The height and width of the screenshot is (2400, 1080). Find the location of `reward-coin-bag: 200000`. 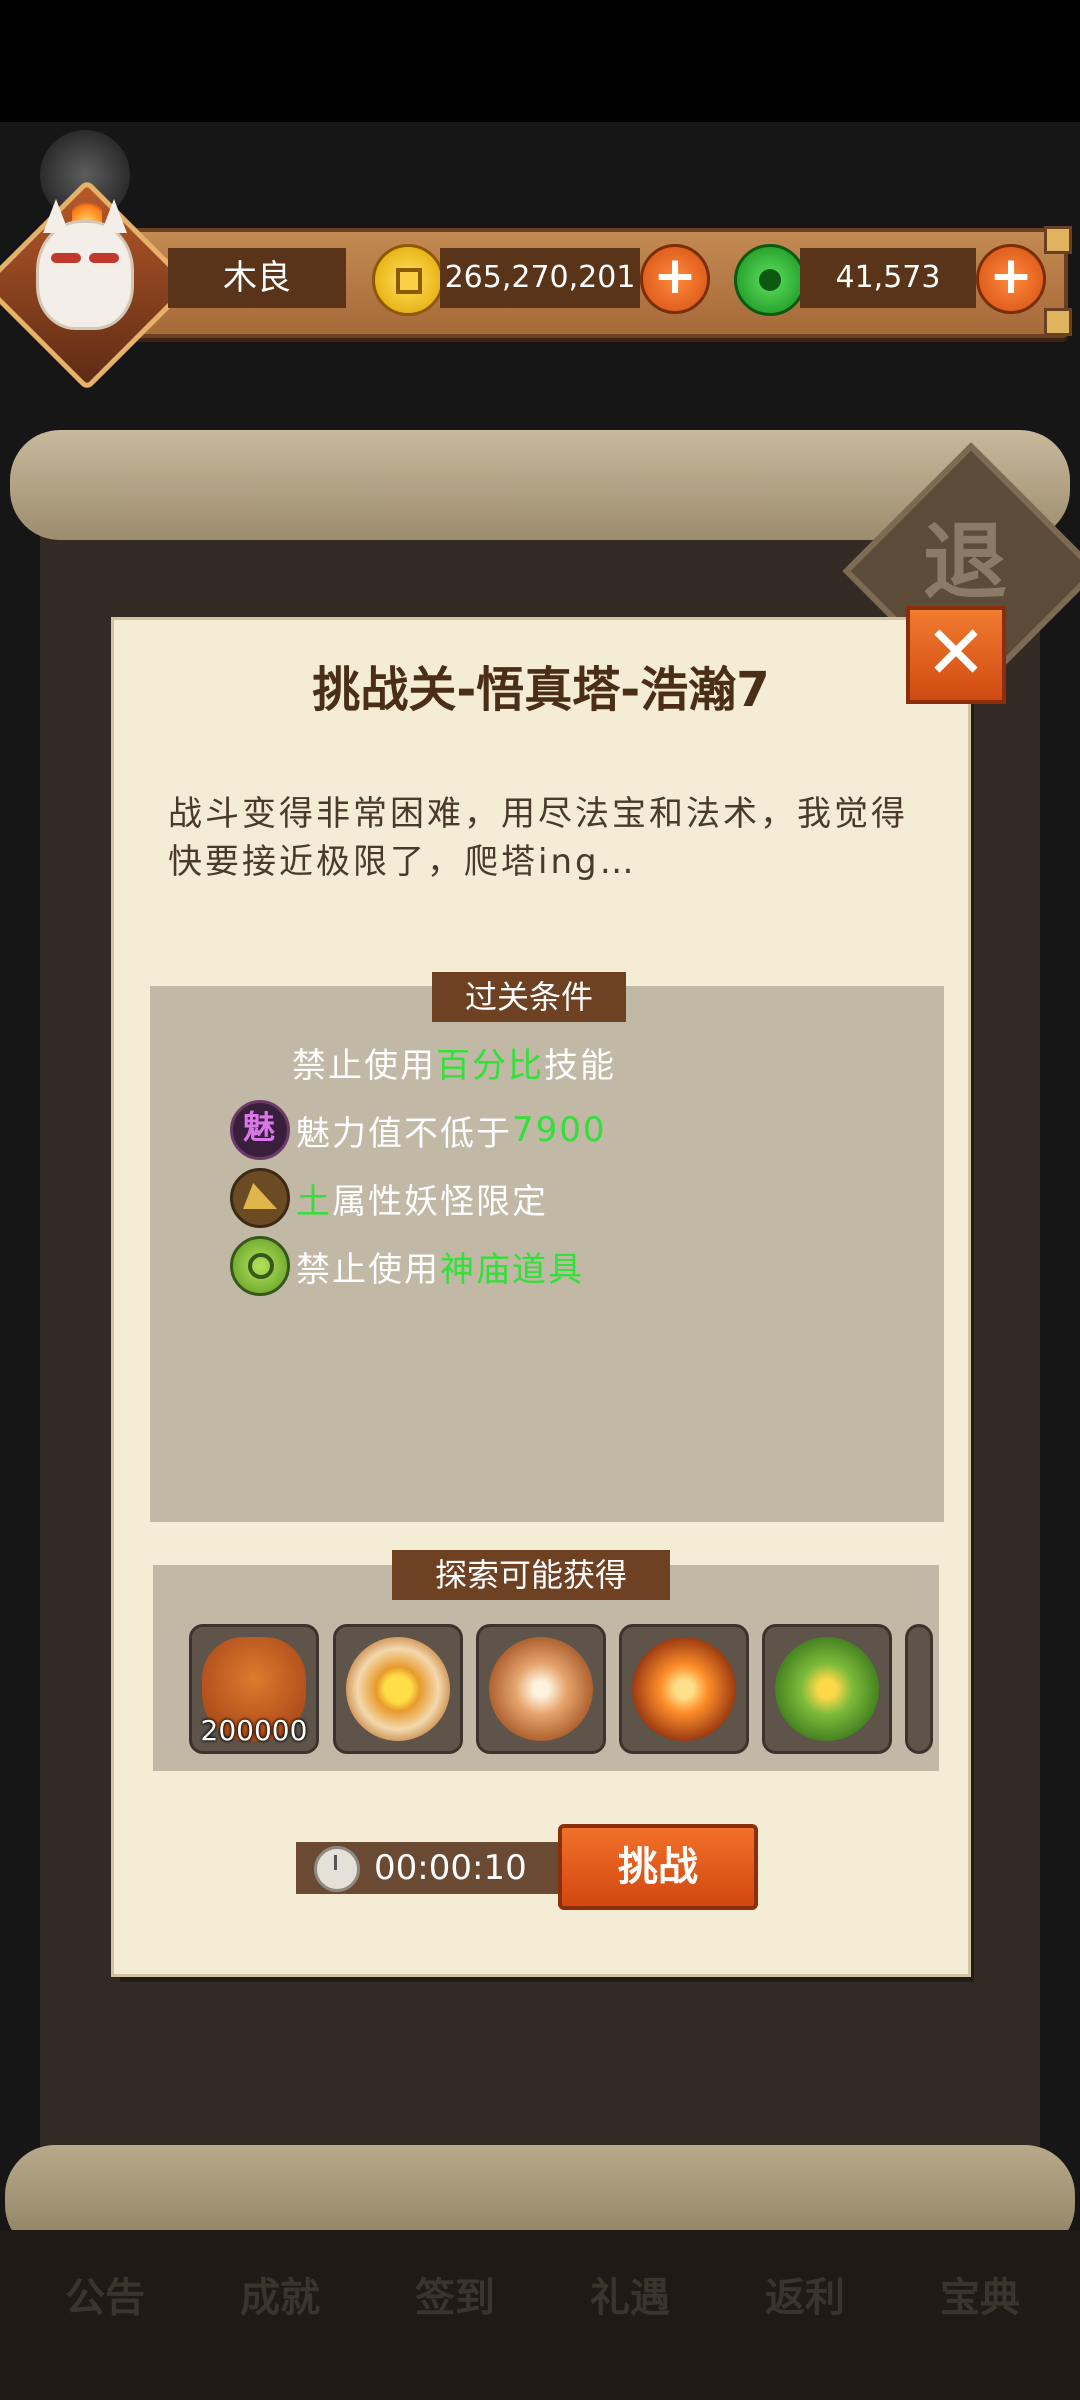

reward-coin-bag: 200000 is located at coordinates (254, 1689).